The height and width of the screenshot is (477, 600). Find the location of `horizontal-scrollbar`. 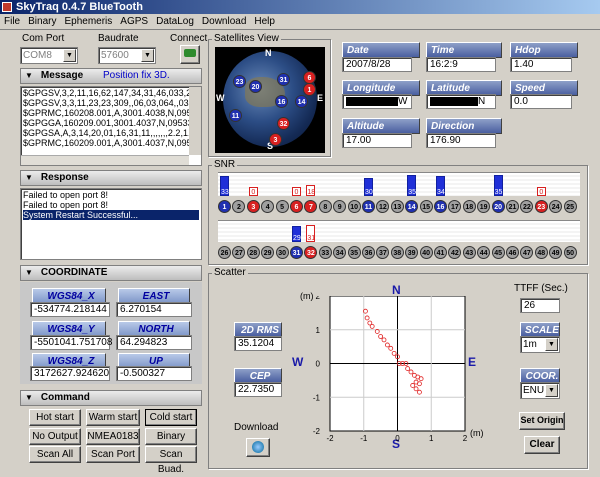

horizontal-scrollbar is located at coordinates (105, 160).